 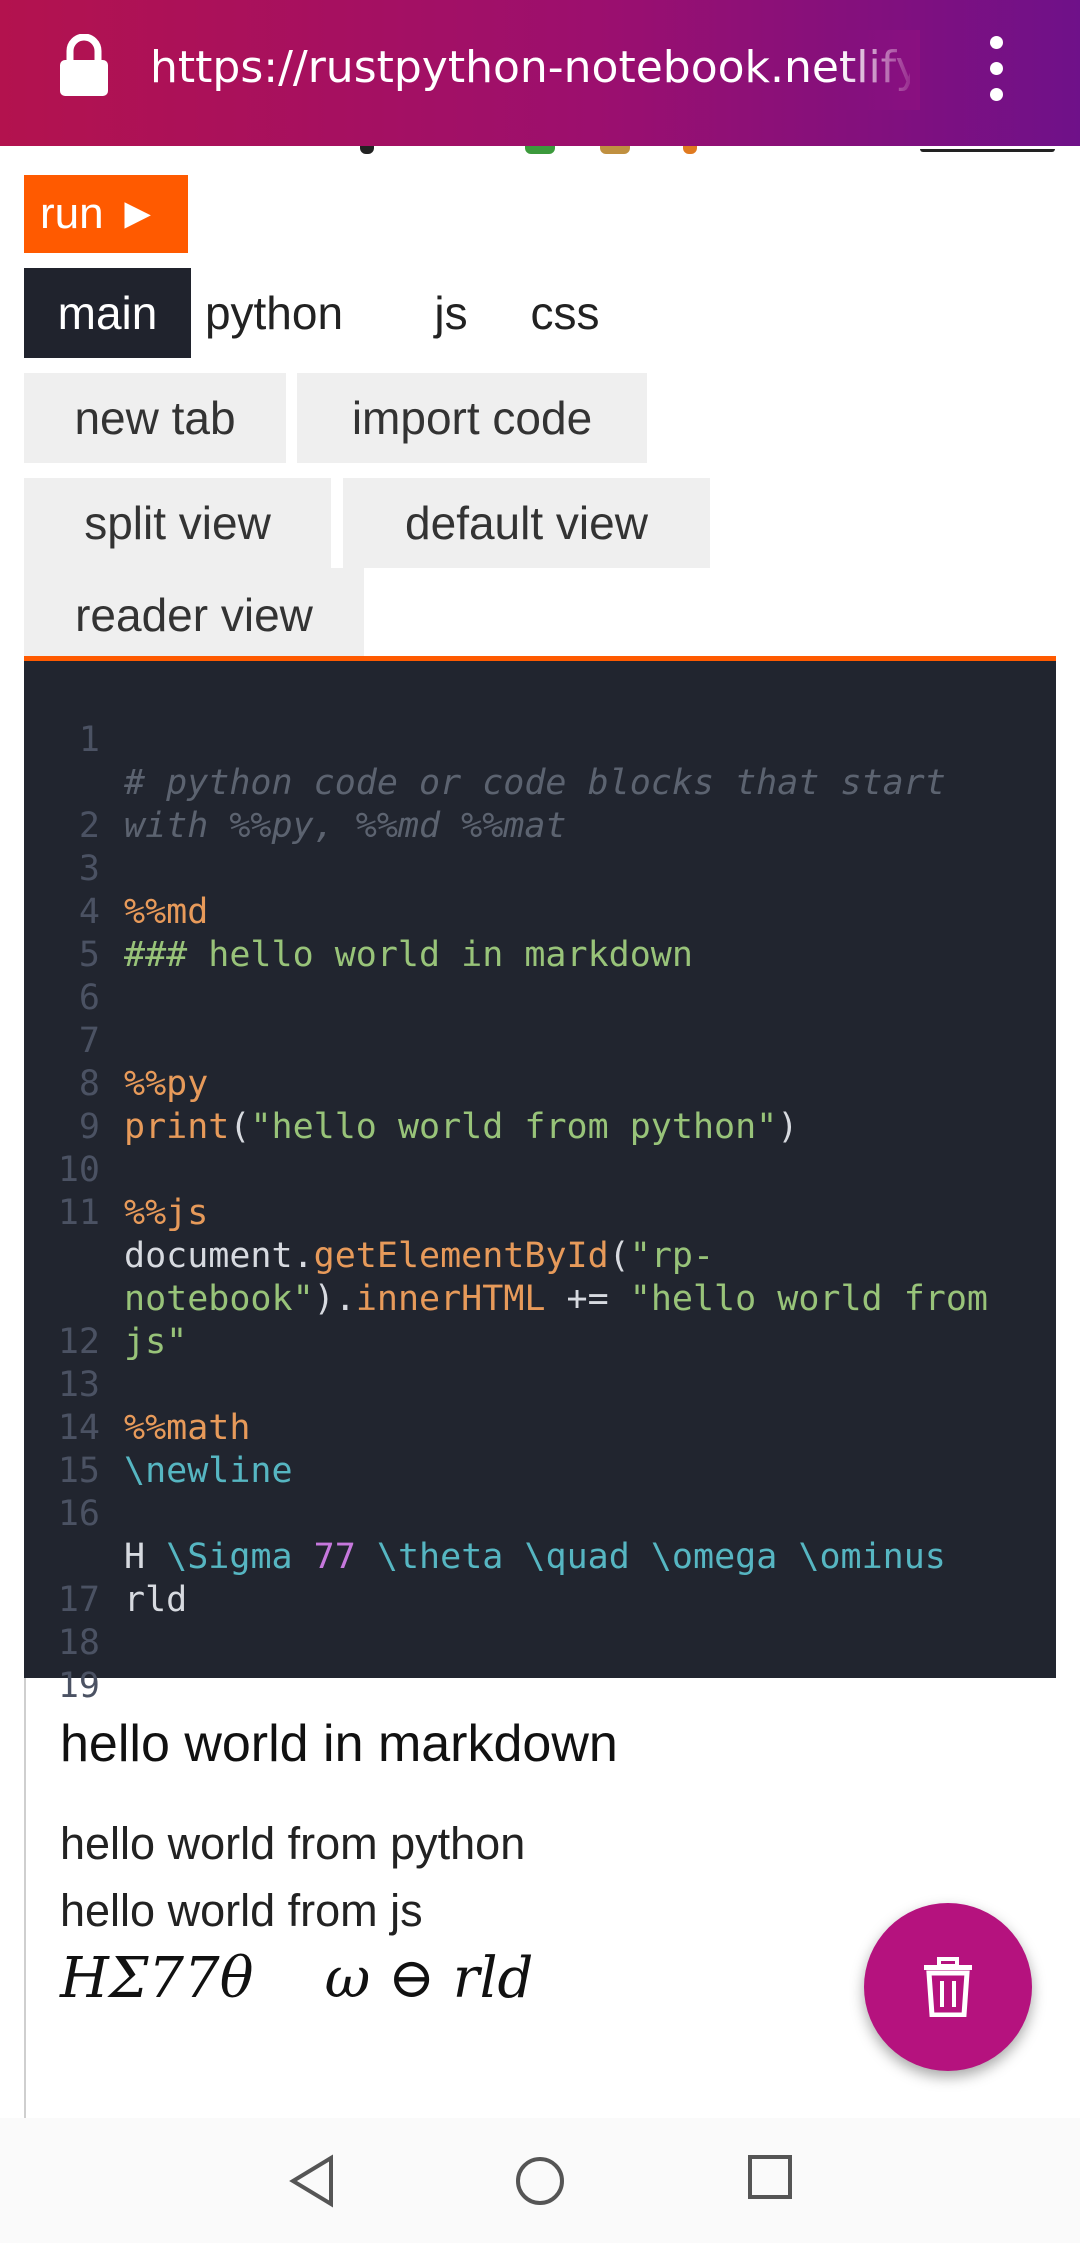 What do you see at coordinates (540, 933) in the screenshot?
I see `code-line: 5` at bounding box center [540, 933].